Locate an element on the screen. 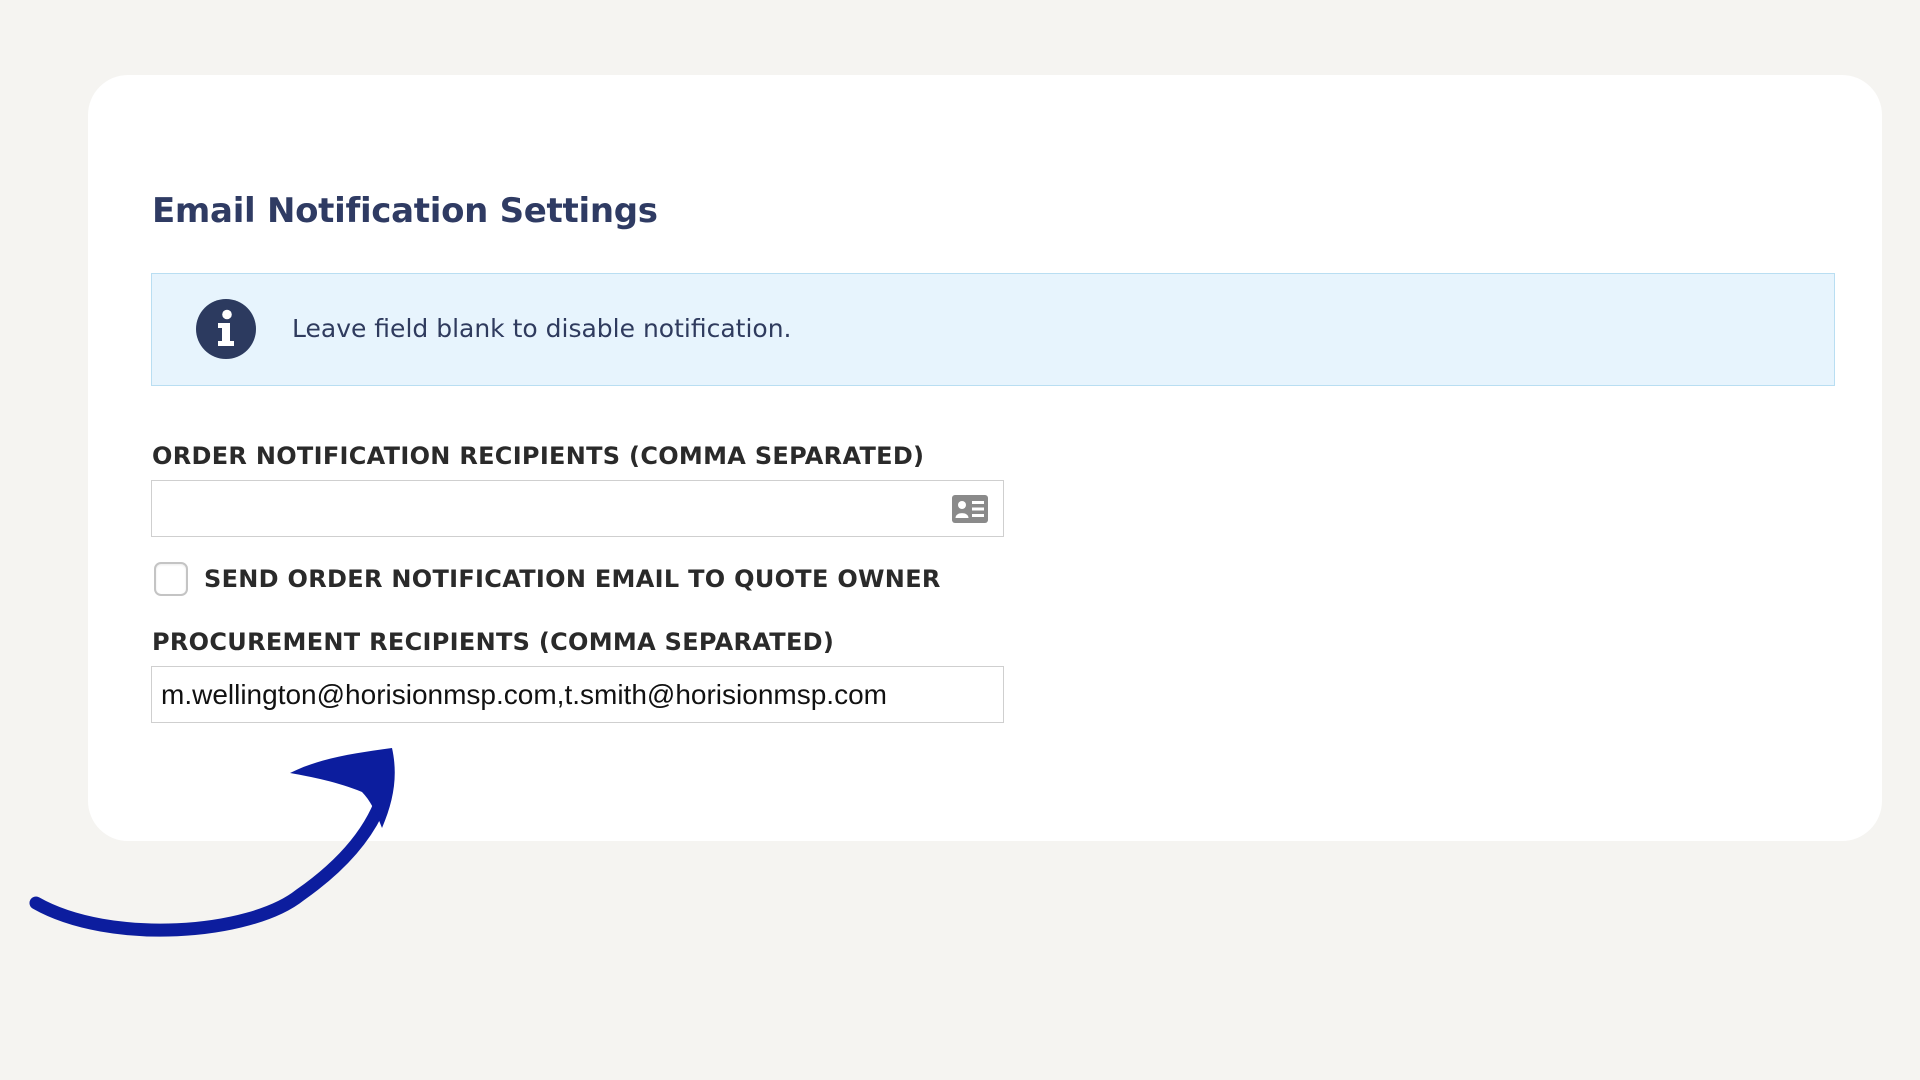 The image size is (1920, 1080). info-circle-icon is located at coordinates (226, 329).